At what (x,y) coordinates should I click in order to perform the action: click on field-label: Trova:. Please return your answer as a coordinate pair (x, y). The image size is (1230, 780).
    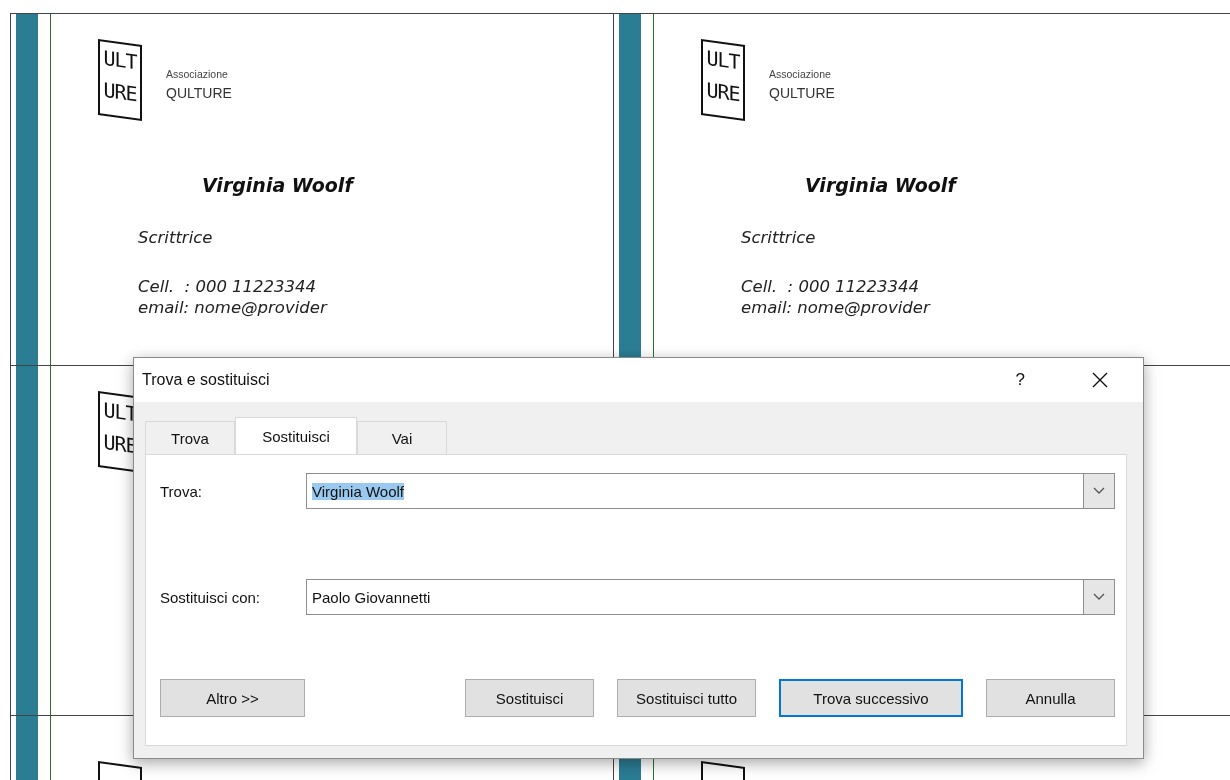
    Looking at the image, I should click on (181, 491).